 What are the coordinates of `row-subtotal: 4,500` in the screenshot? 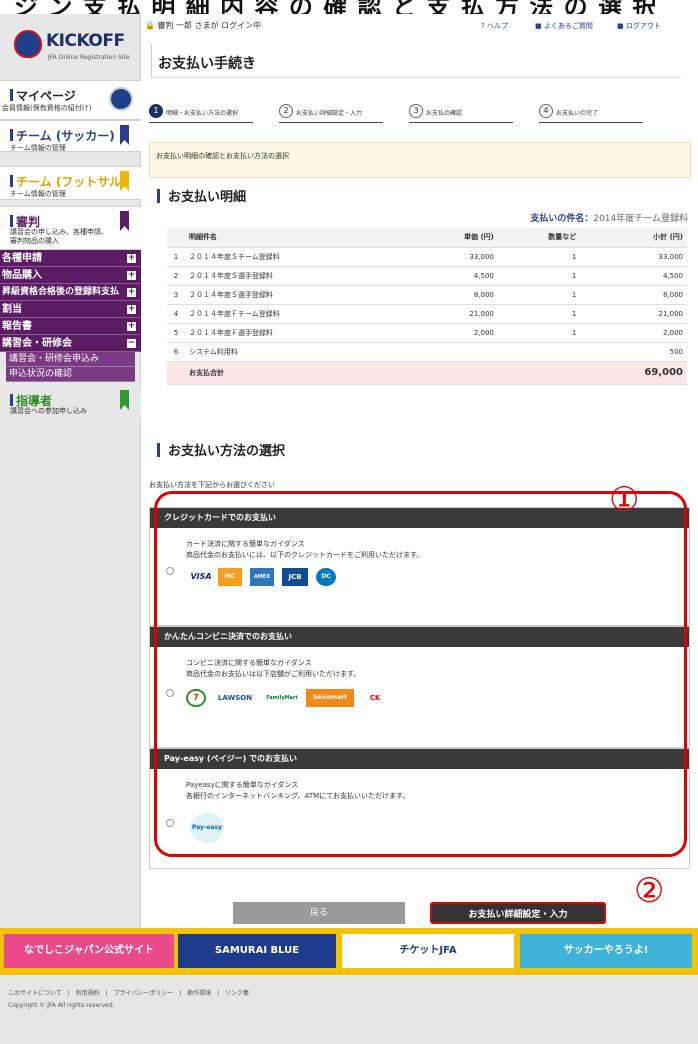 It's located at (633, 276).